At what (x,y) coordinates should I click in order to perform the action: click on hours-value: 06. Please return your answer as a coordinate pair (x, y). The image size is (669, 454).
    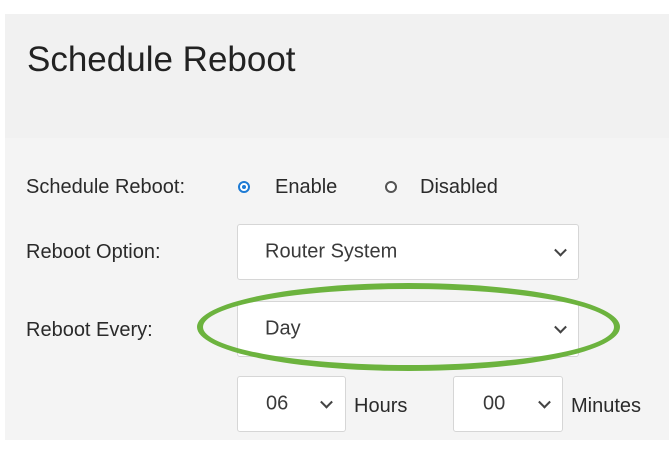
    Looking at the image, I should click on (277, 403).